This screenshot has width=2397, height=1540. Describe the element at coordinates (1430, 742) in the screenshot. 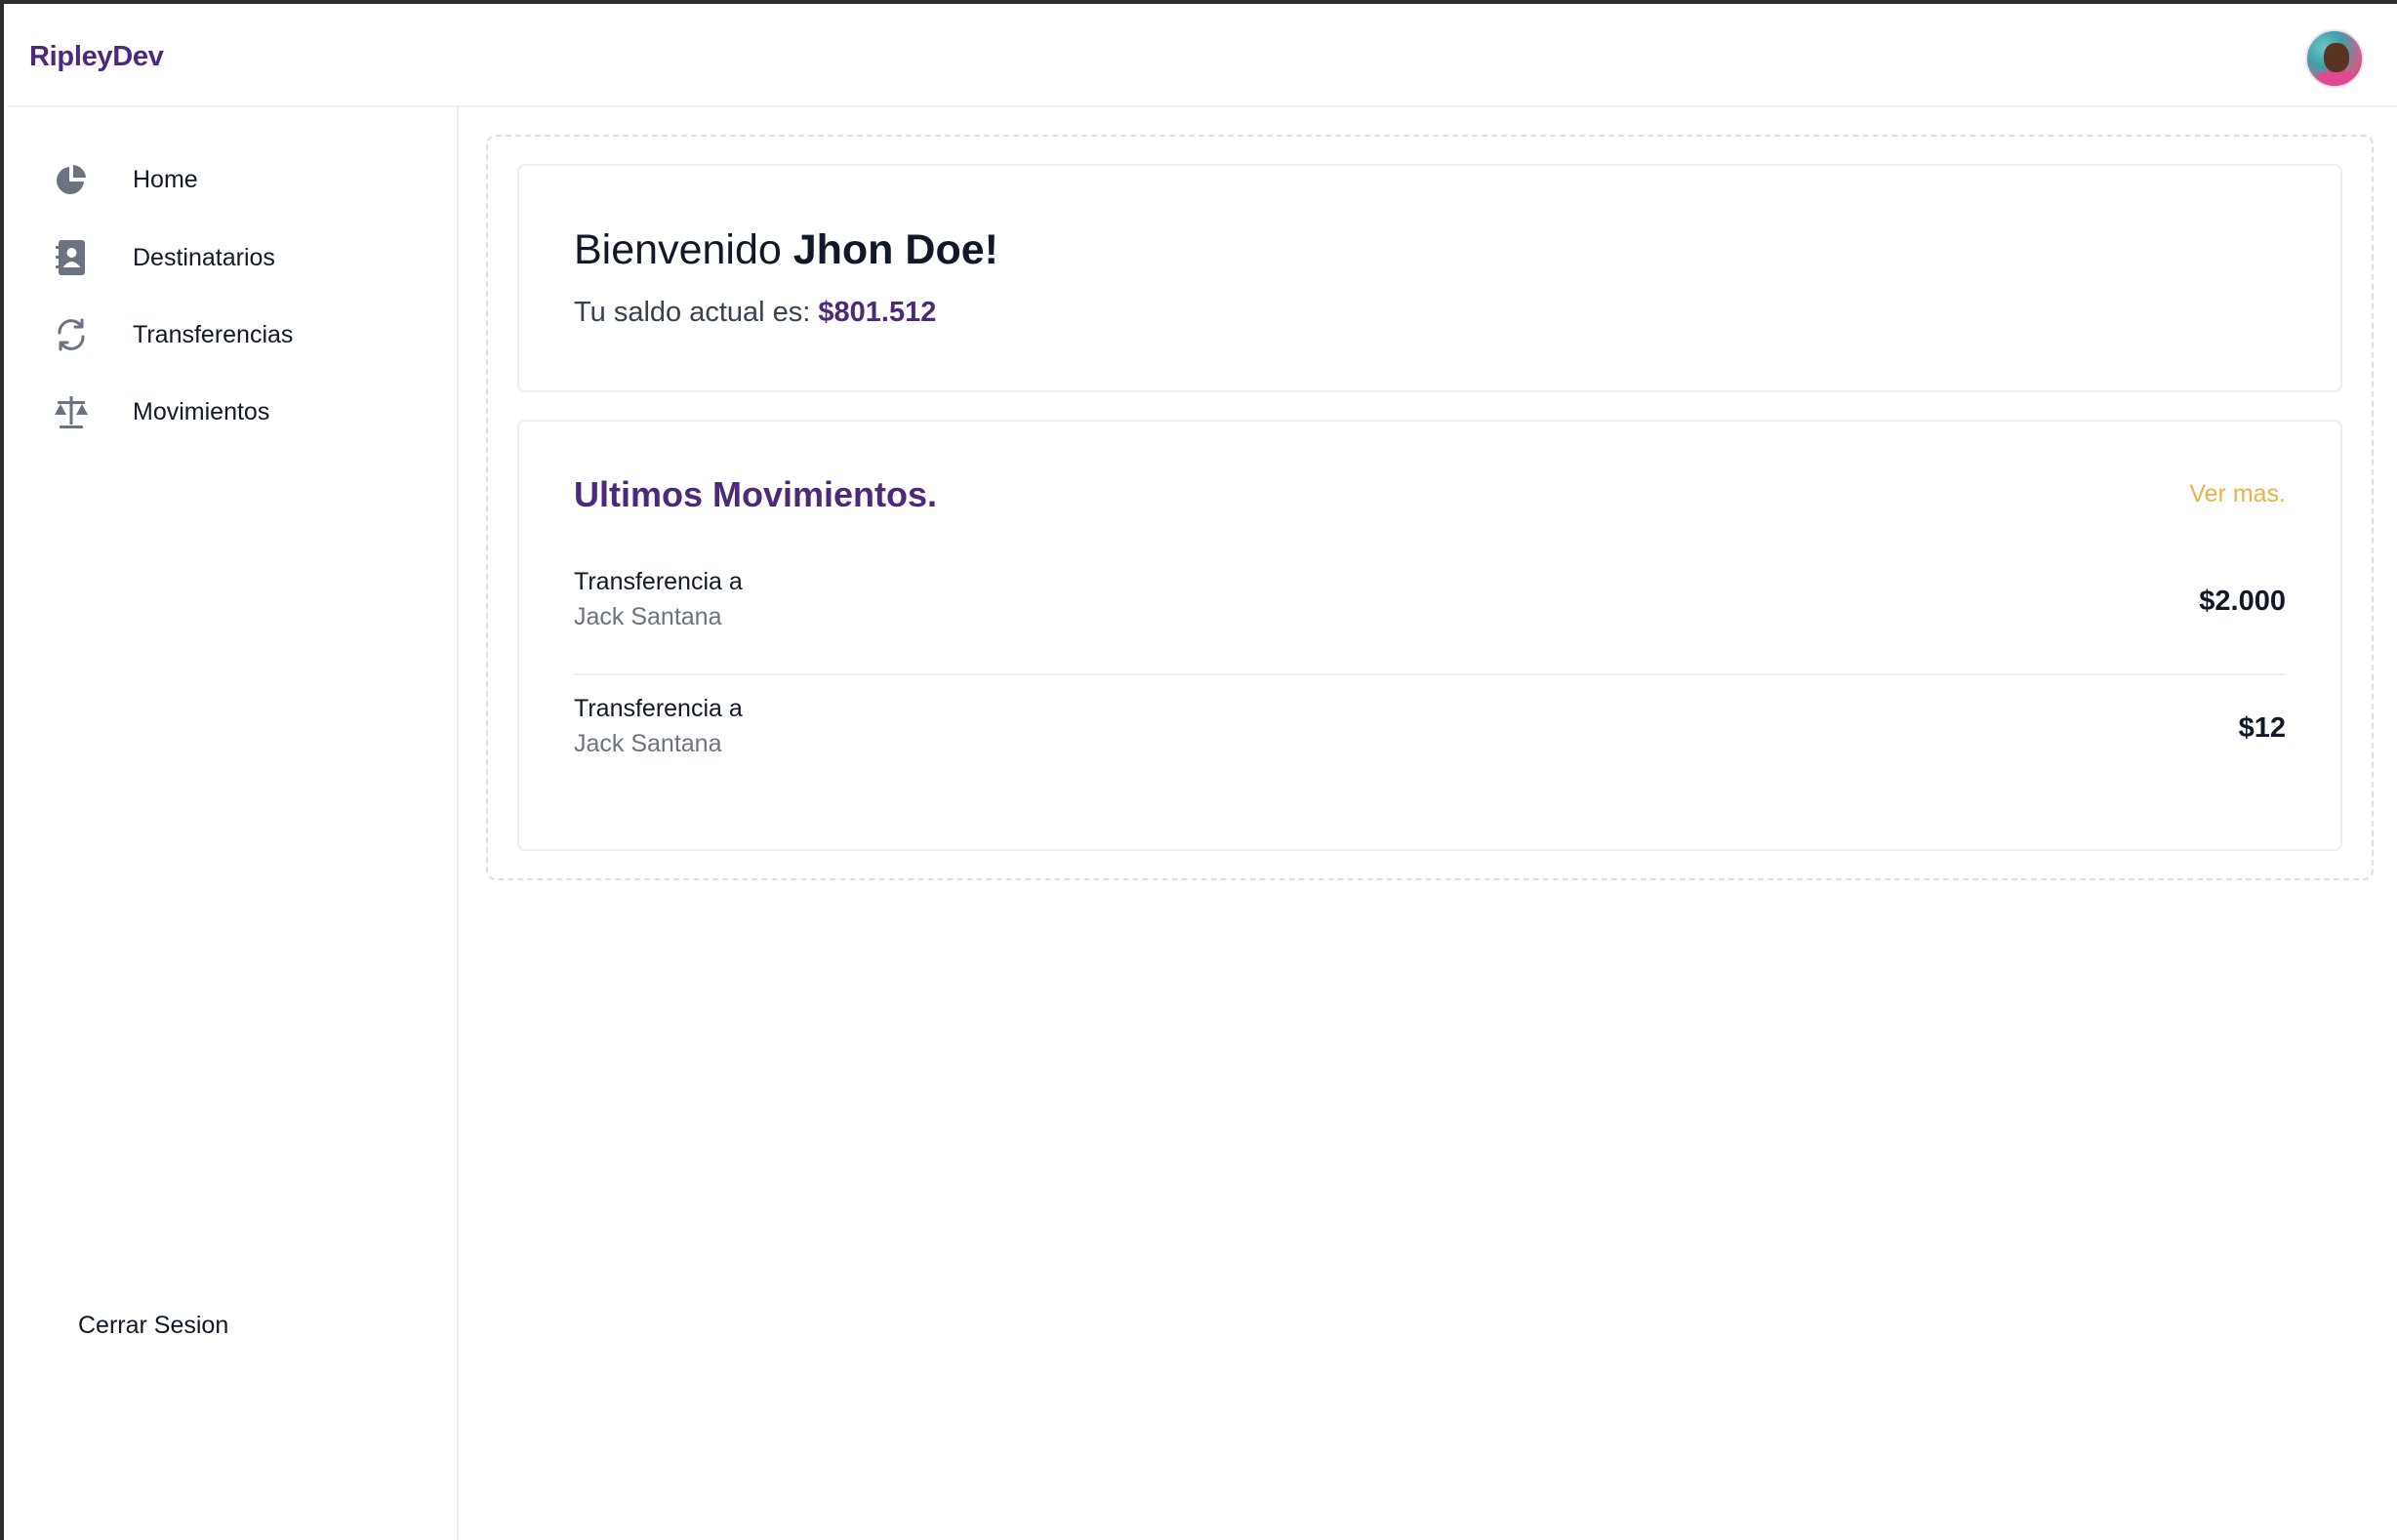

I see `movement-row: Transferencia a Jack Santana $12` at that location.